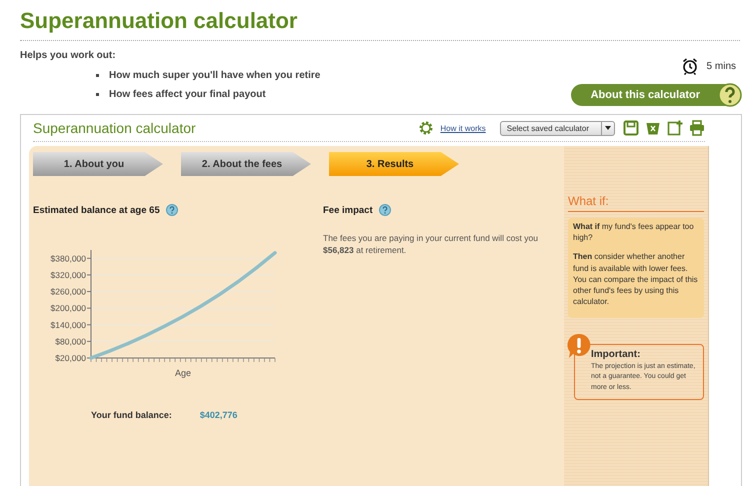  I want to click on y-tick-label: $140,000, so click(68, 325).